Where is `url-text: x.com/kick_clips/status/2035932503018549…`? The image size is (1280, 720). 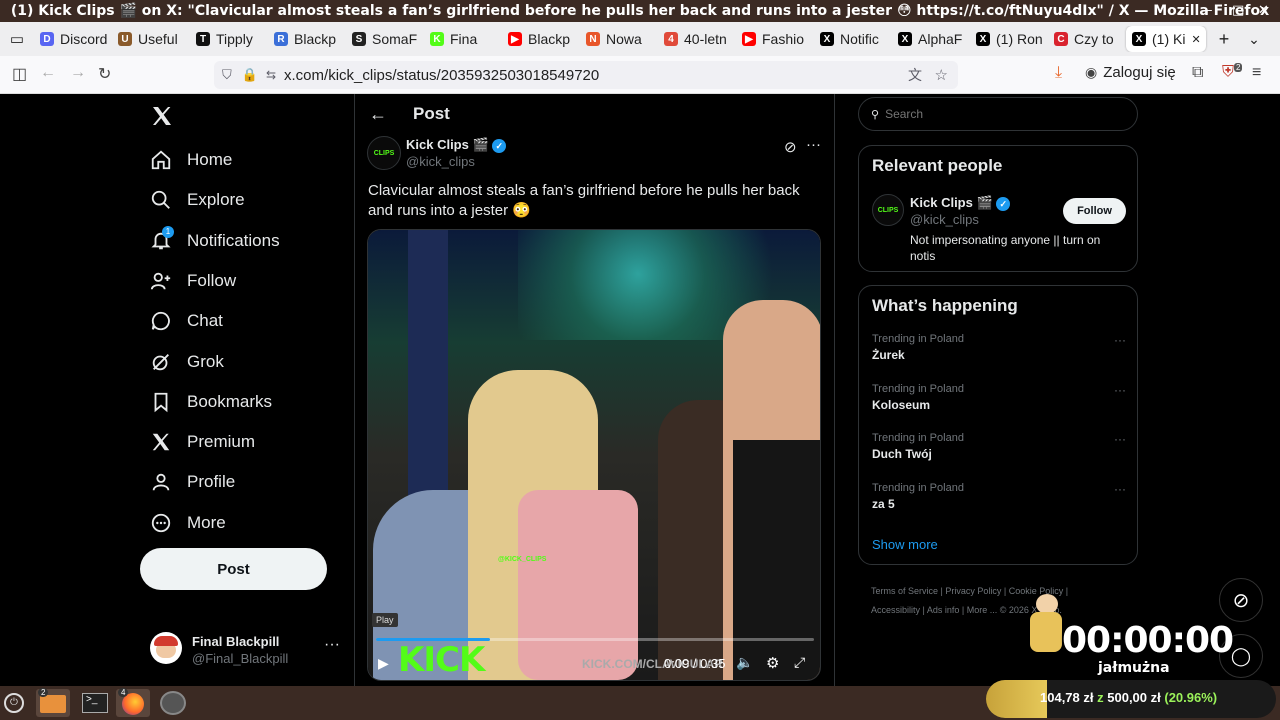 url-text: x.com/kick_clips/status/2035932503018549… is located at coordinates (441, 75).